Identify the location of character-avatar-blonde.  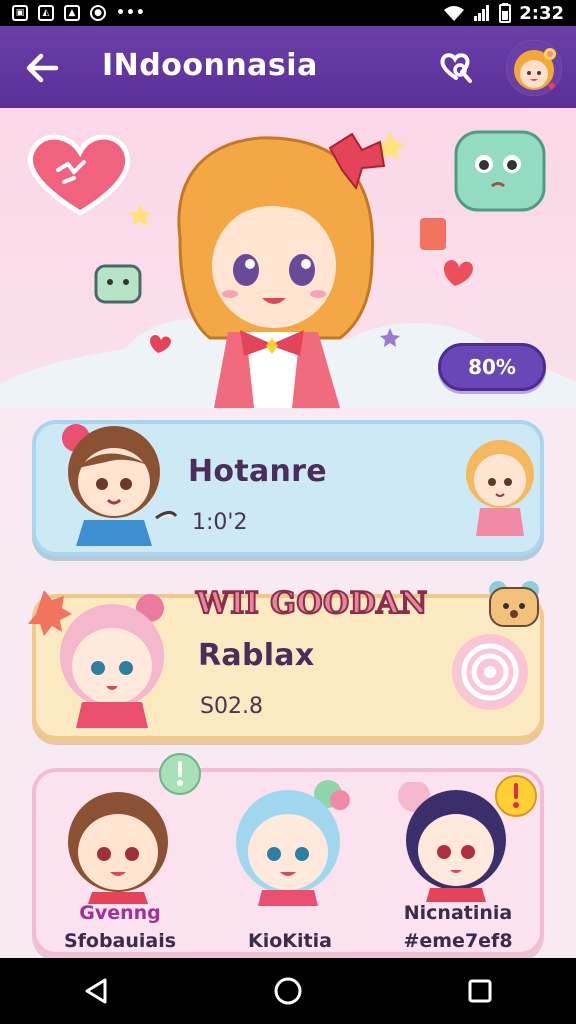
(500, 488).